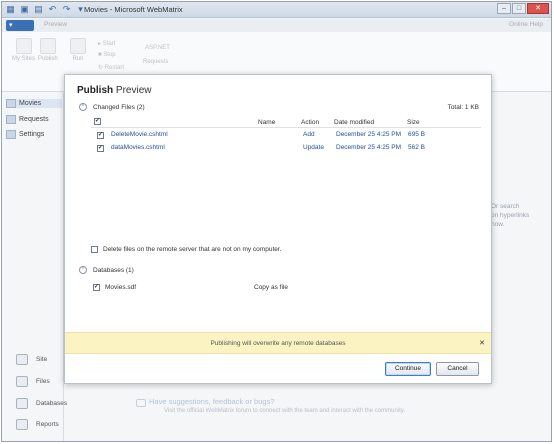 Image resolution: width=554 pixels, height=444 pixels. I want to click on publish-button: Publish, so click(48, 50).